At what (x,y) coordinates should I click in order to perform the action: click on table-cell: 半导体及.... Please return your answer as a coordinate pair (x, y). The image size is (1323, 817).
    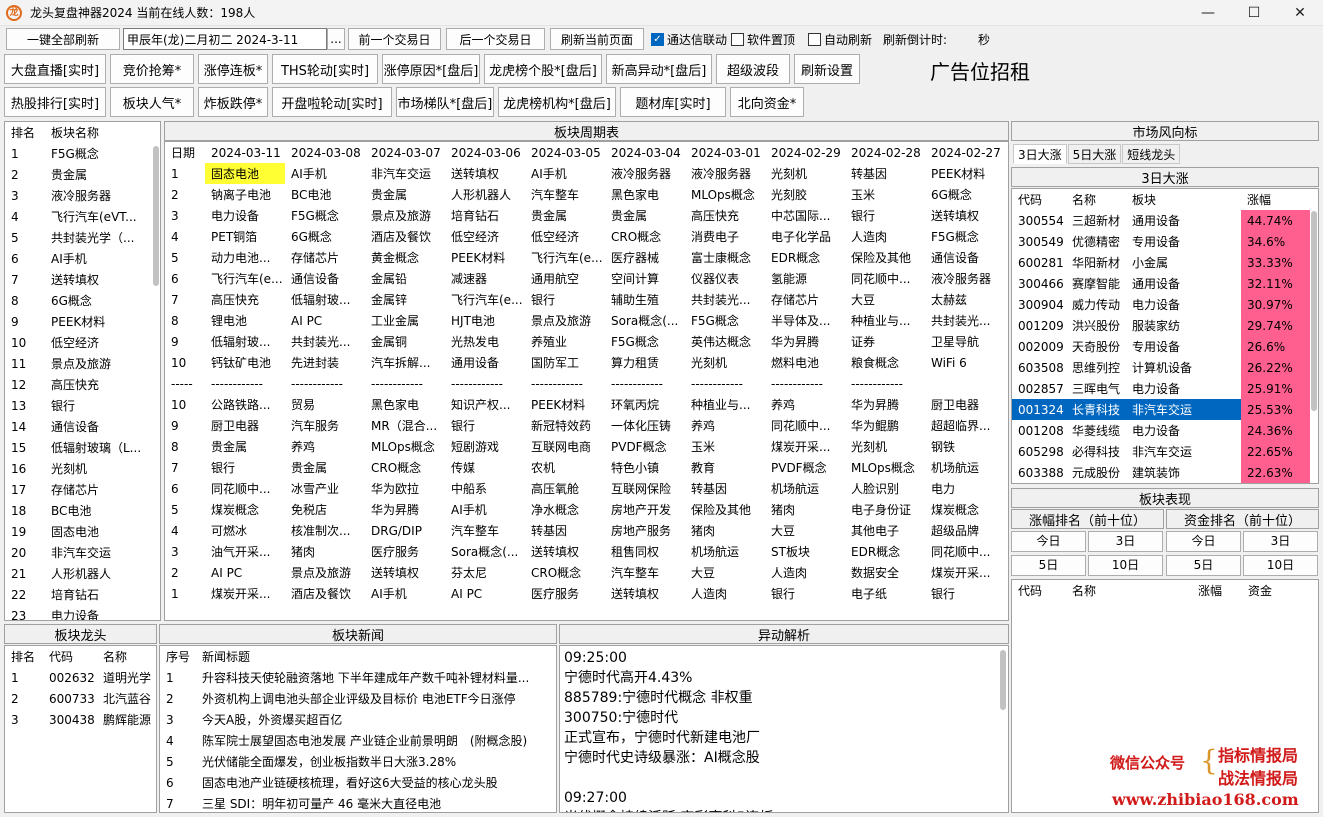
    Looking at the image, I should click on (805, 320).